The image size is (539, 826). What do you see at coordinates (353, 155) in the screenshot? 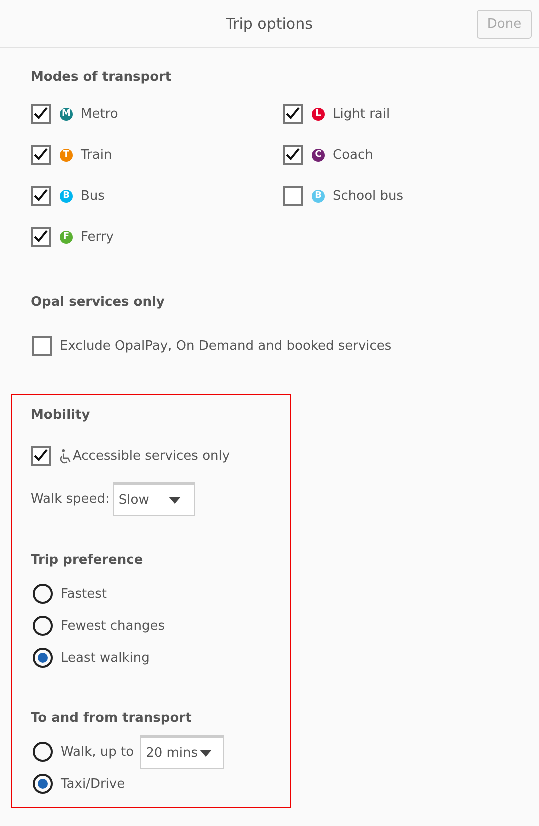
I see `mode-label: Coach` at bounding box center [353, 155].